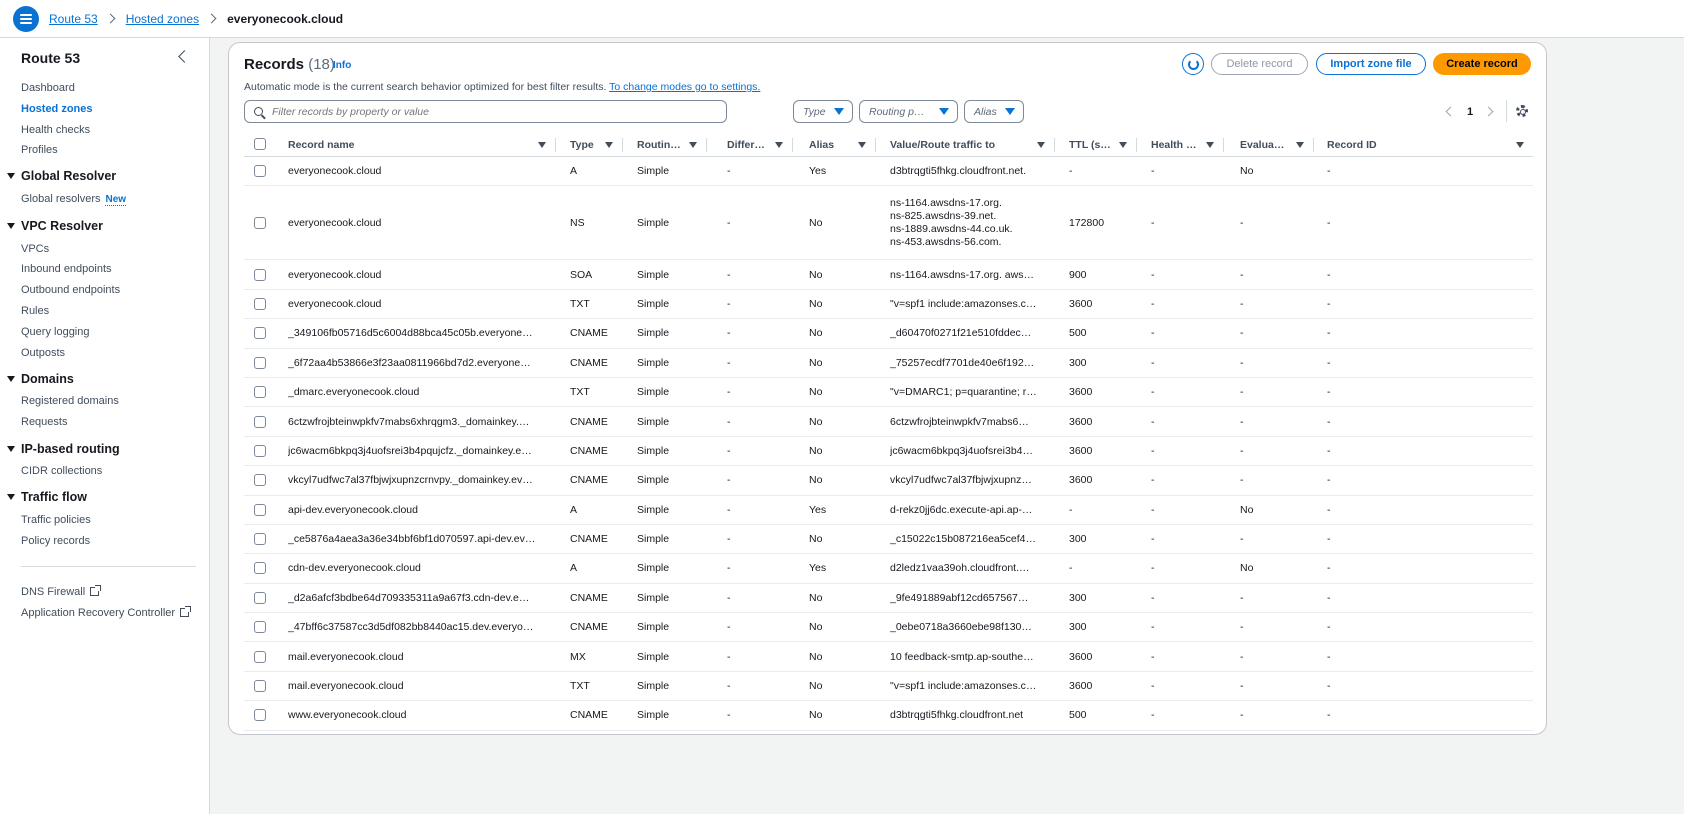 Image resolution: width=1684 pixels, height=814 pixels. I want to click on sidebar-item-dns-firewall: DNS Firewall, so click(61, 591).